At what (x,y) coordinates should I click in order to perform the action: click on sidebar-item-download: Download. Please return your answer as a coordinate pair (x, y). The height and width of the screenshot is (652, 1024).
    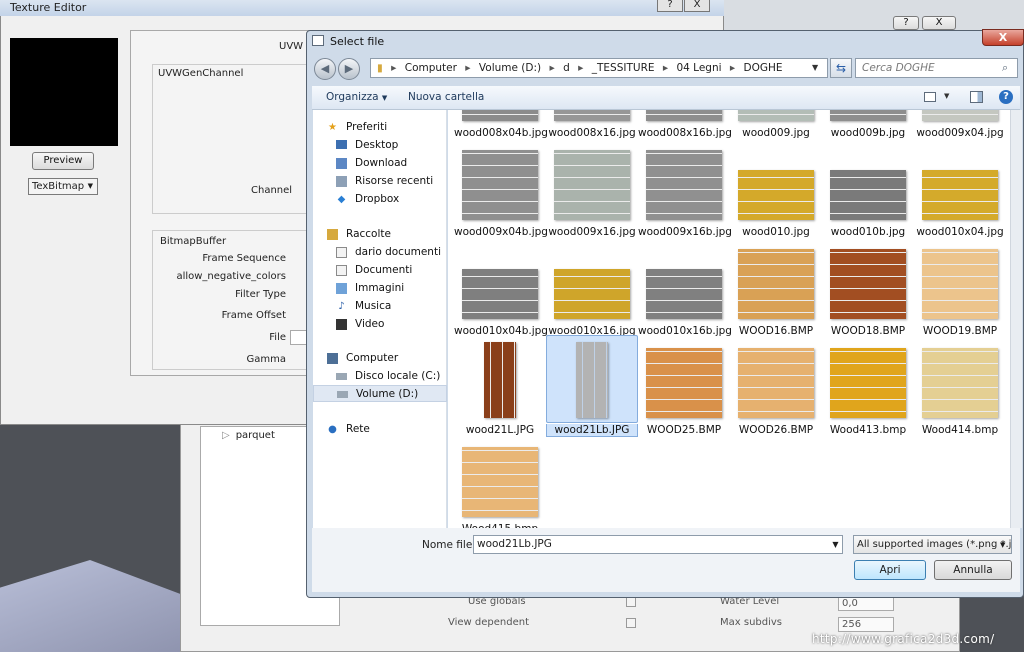
    Looking at the image, I should click on (380, 163).